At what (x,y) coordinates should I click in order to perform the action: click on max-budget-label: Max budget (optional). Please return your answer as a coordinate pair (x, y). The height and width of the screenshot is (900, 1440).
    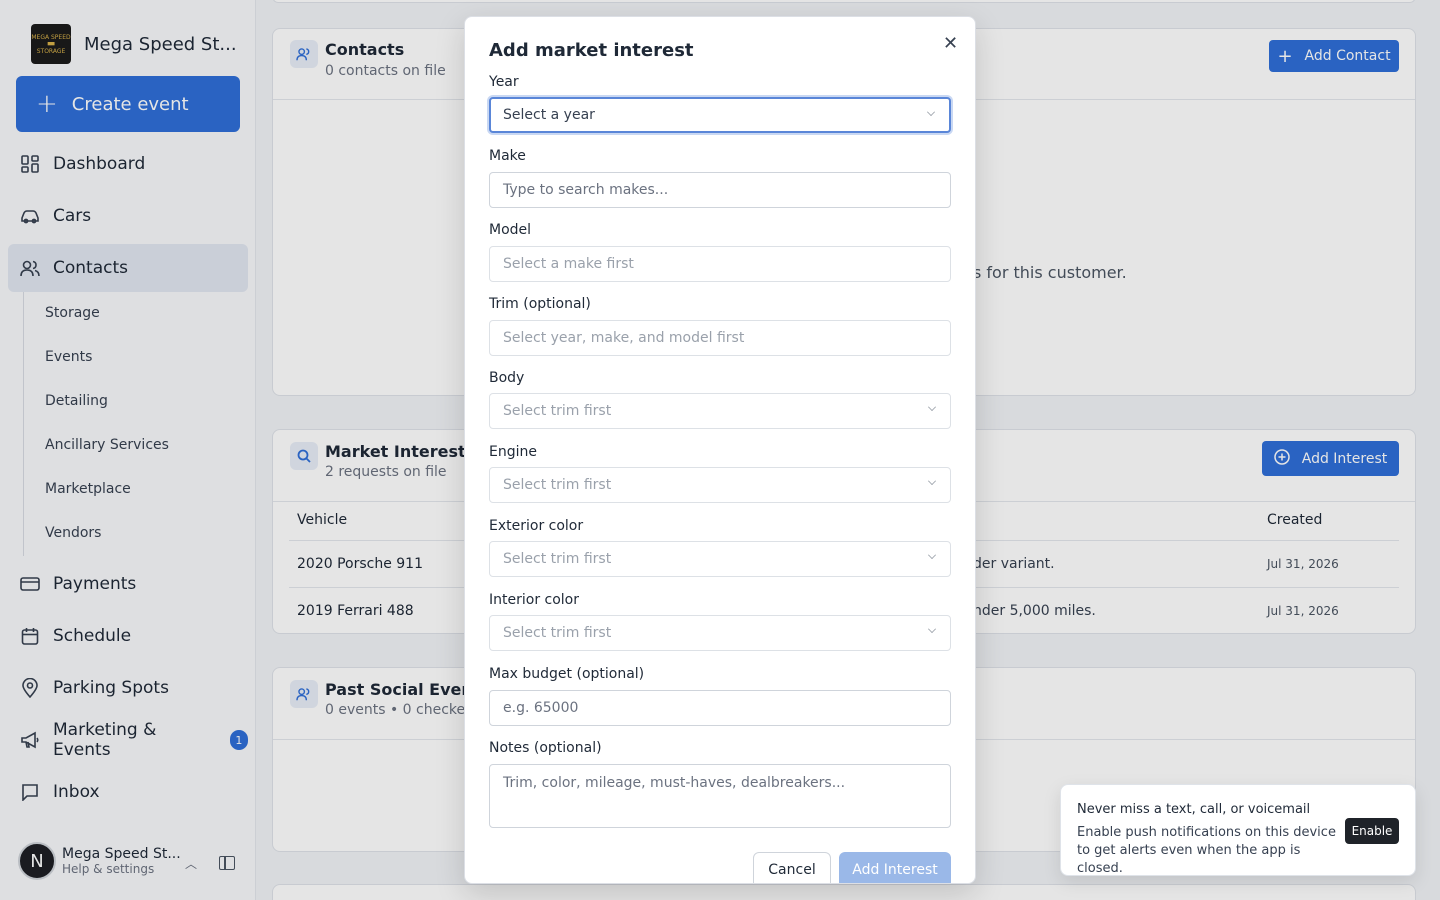
    Looking at the image, I should click on (567, 674).